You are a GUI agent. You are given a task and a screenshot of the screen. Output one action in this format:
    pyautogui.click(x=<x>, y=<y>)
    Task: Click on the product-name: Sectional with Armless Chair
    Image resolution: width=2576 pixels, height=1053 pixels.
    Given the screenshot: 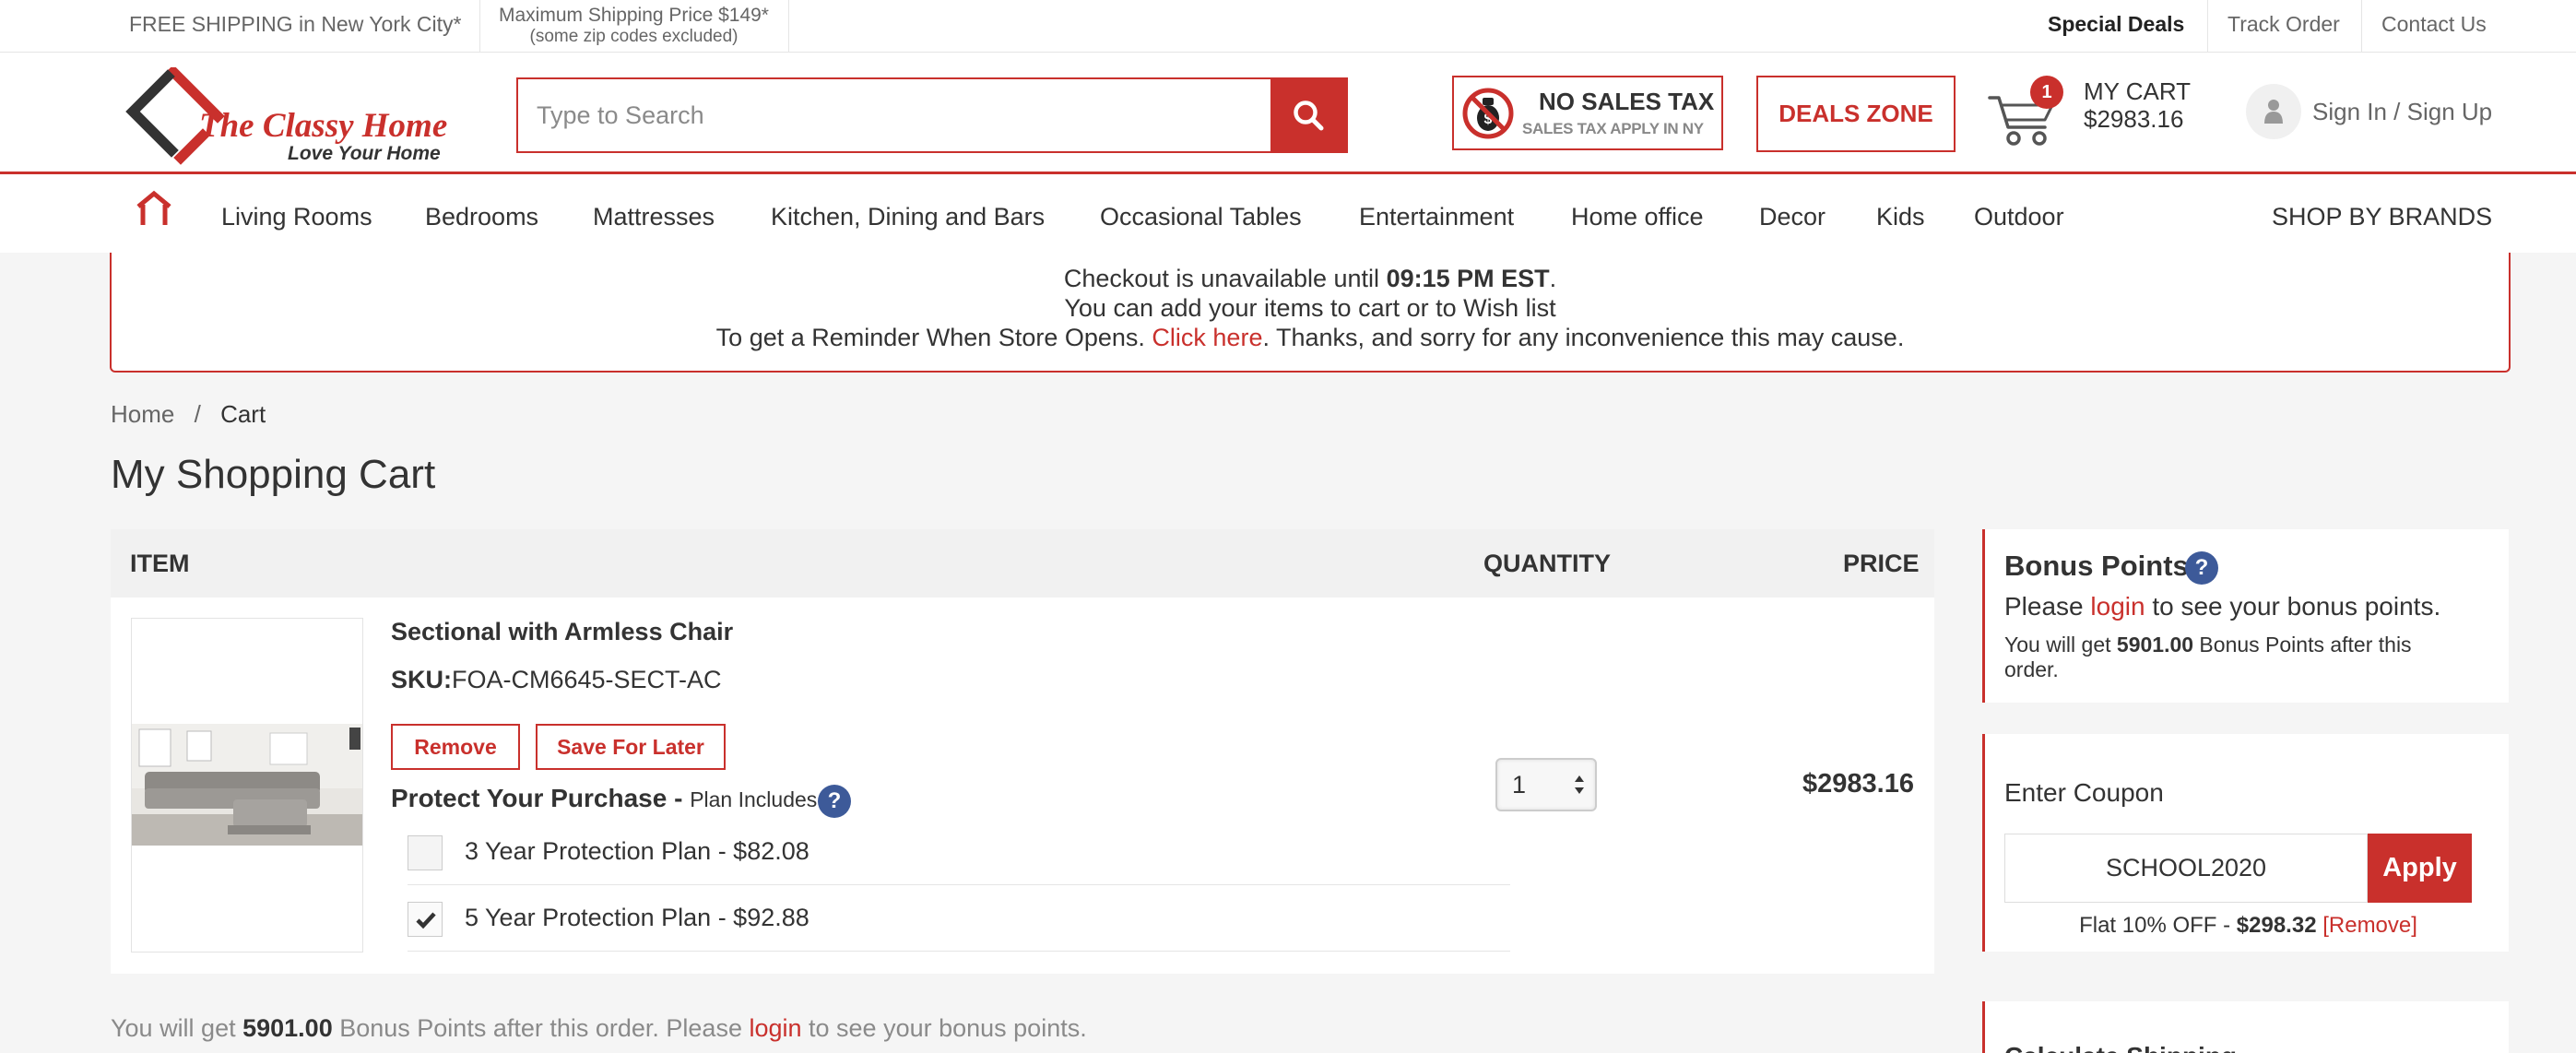 What is the action you would take?
    pyautogui.click(x=562, y=632)
    